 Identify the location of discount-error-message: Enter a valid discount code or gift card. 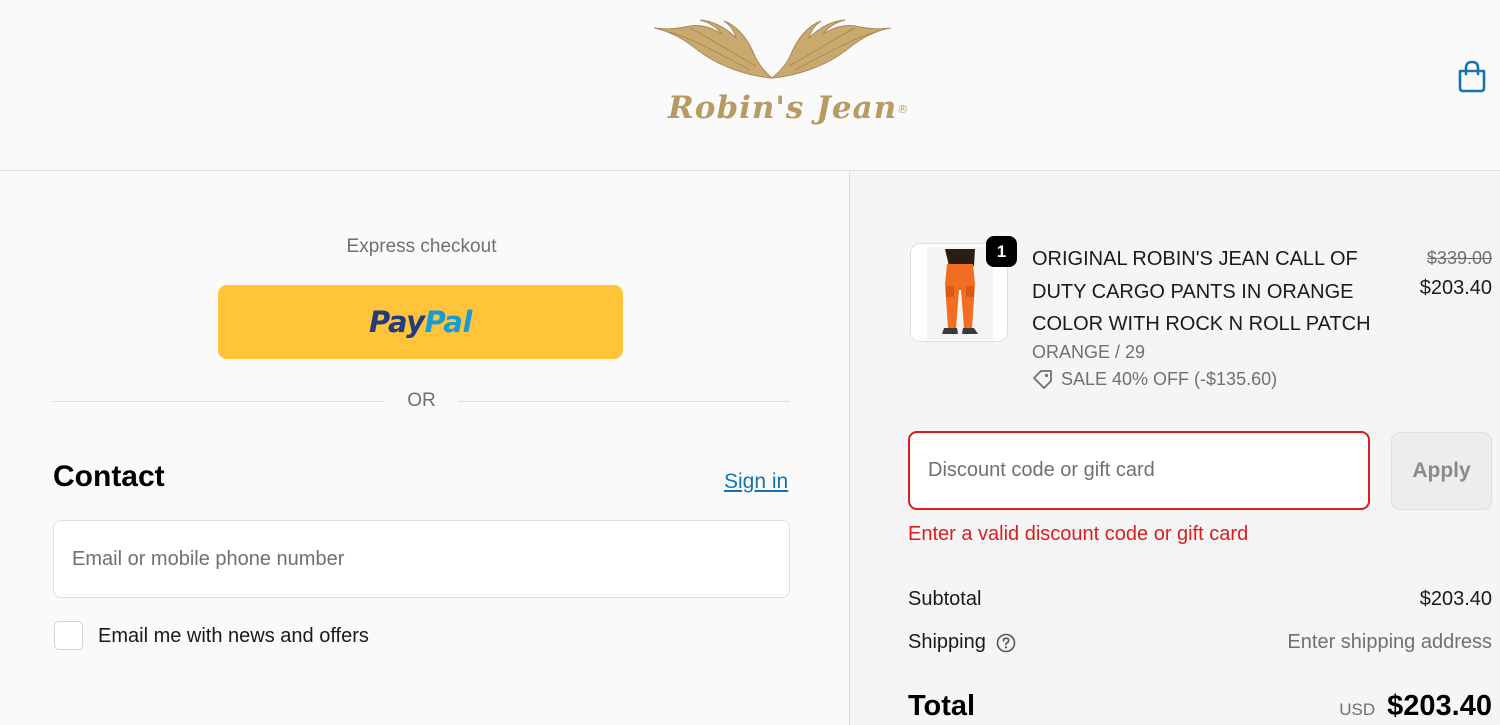
(1078, 534).